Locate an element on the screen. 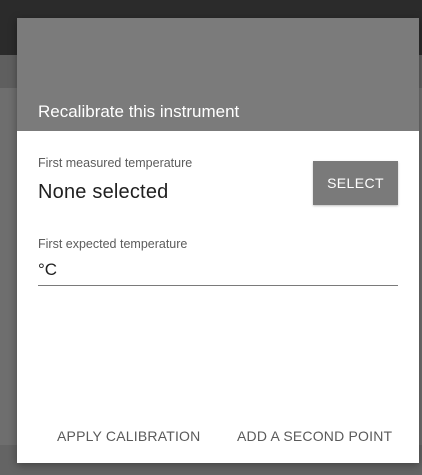 The width and height of the screenshot is (422, 475). first-expected-temperature-input: °C is located at coordinates (218, 271).